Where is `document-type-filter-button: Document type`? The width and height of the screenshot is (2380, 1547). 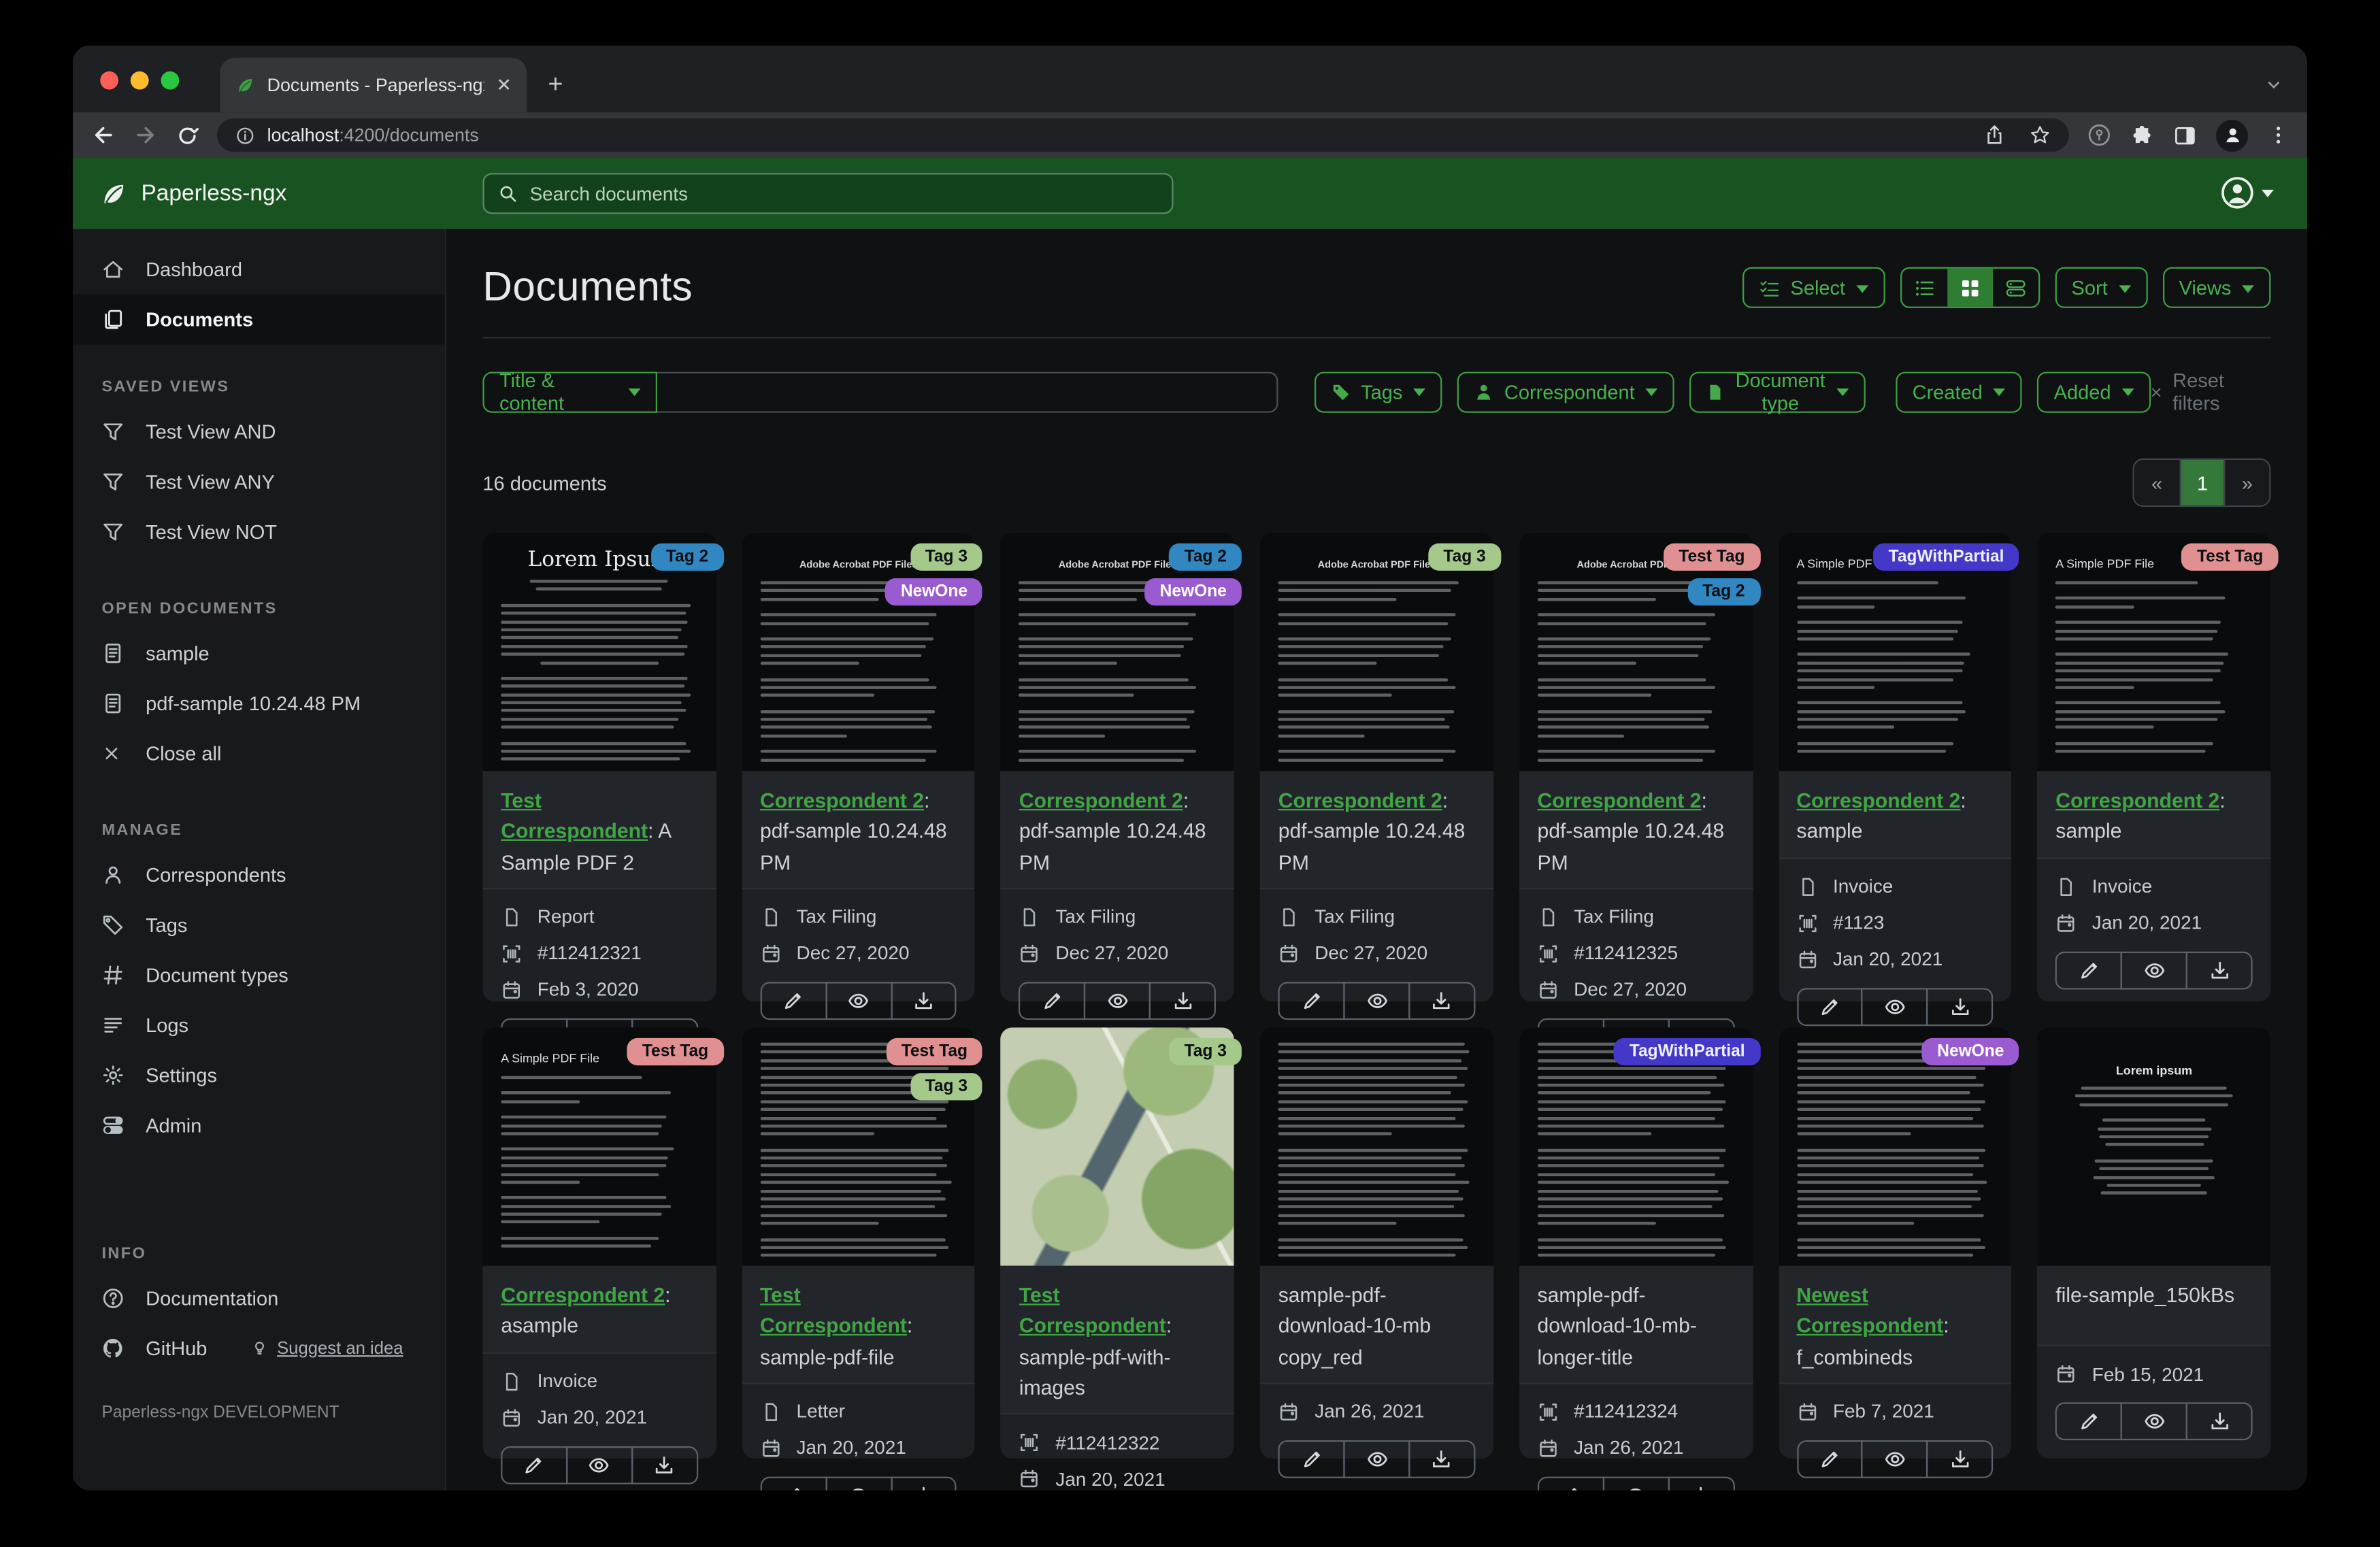 document-type-filter-button: Document type is located at coordinates (1777, 391).